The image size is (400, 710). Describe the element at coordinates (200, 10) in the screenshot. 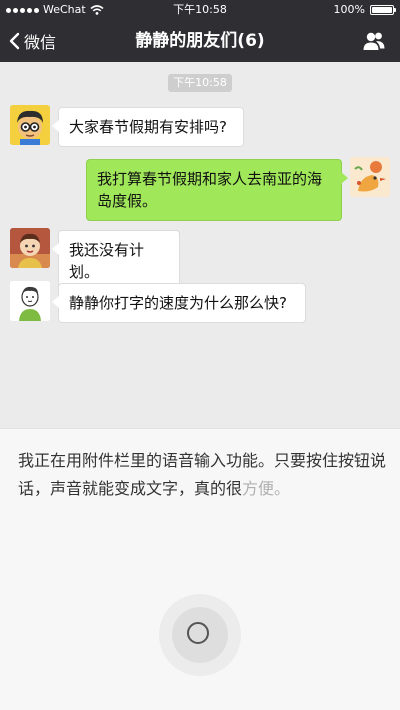

I see `status-bar: WeChat 下午10:58 100%` at that location.